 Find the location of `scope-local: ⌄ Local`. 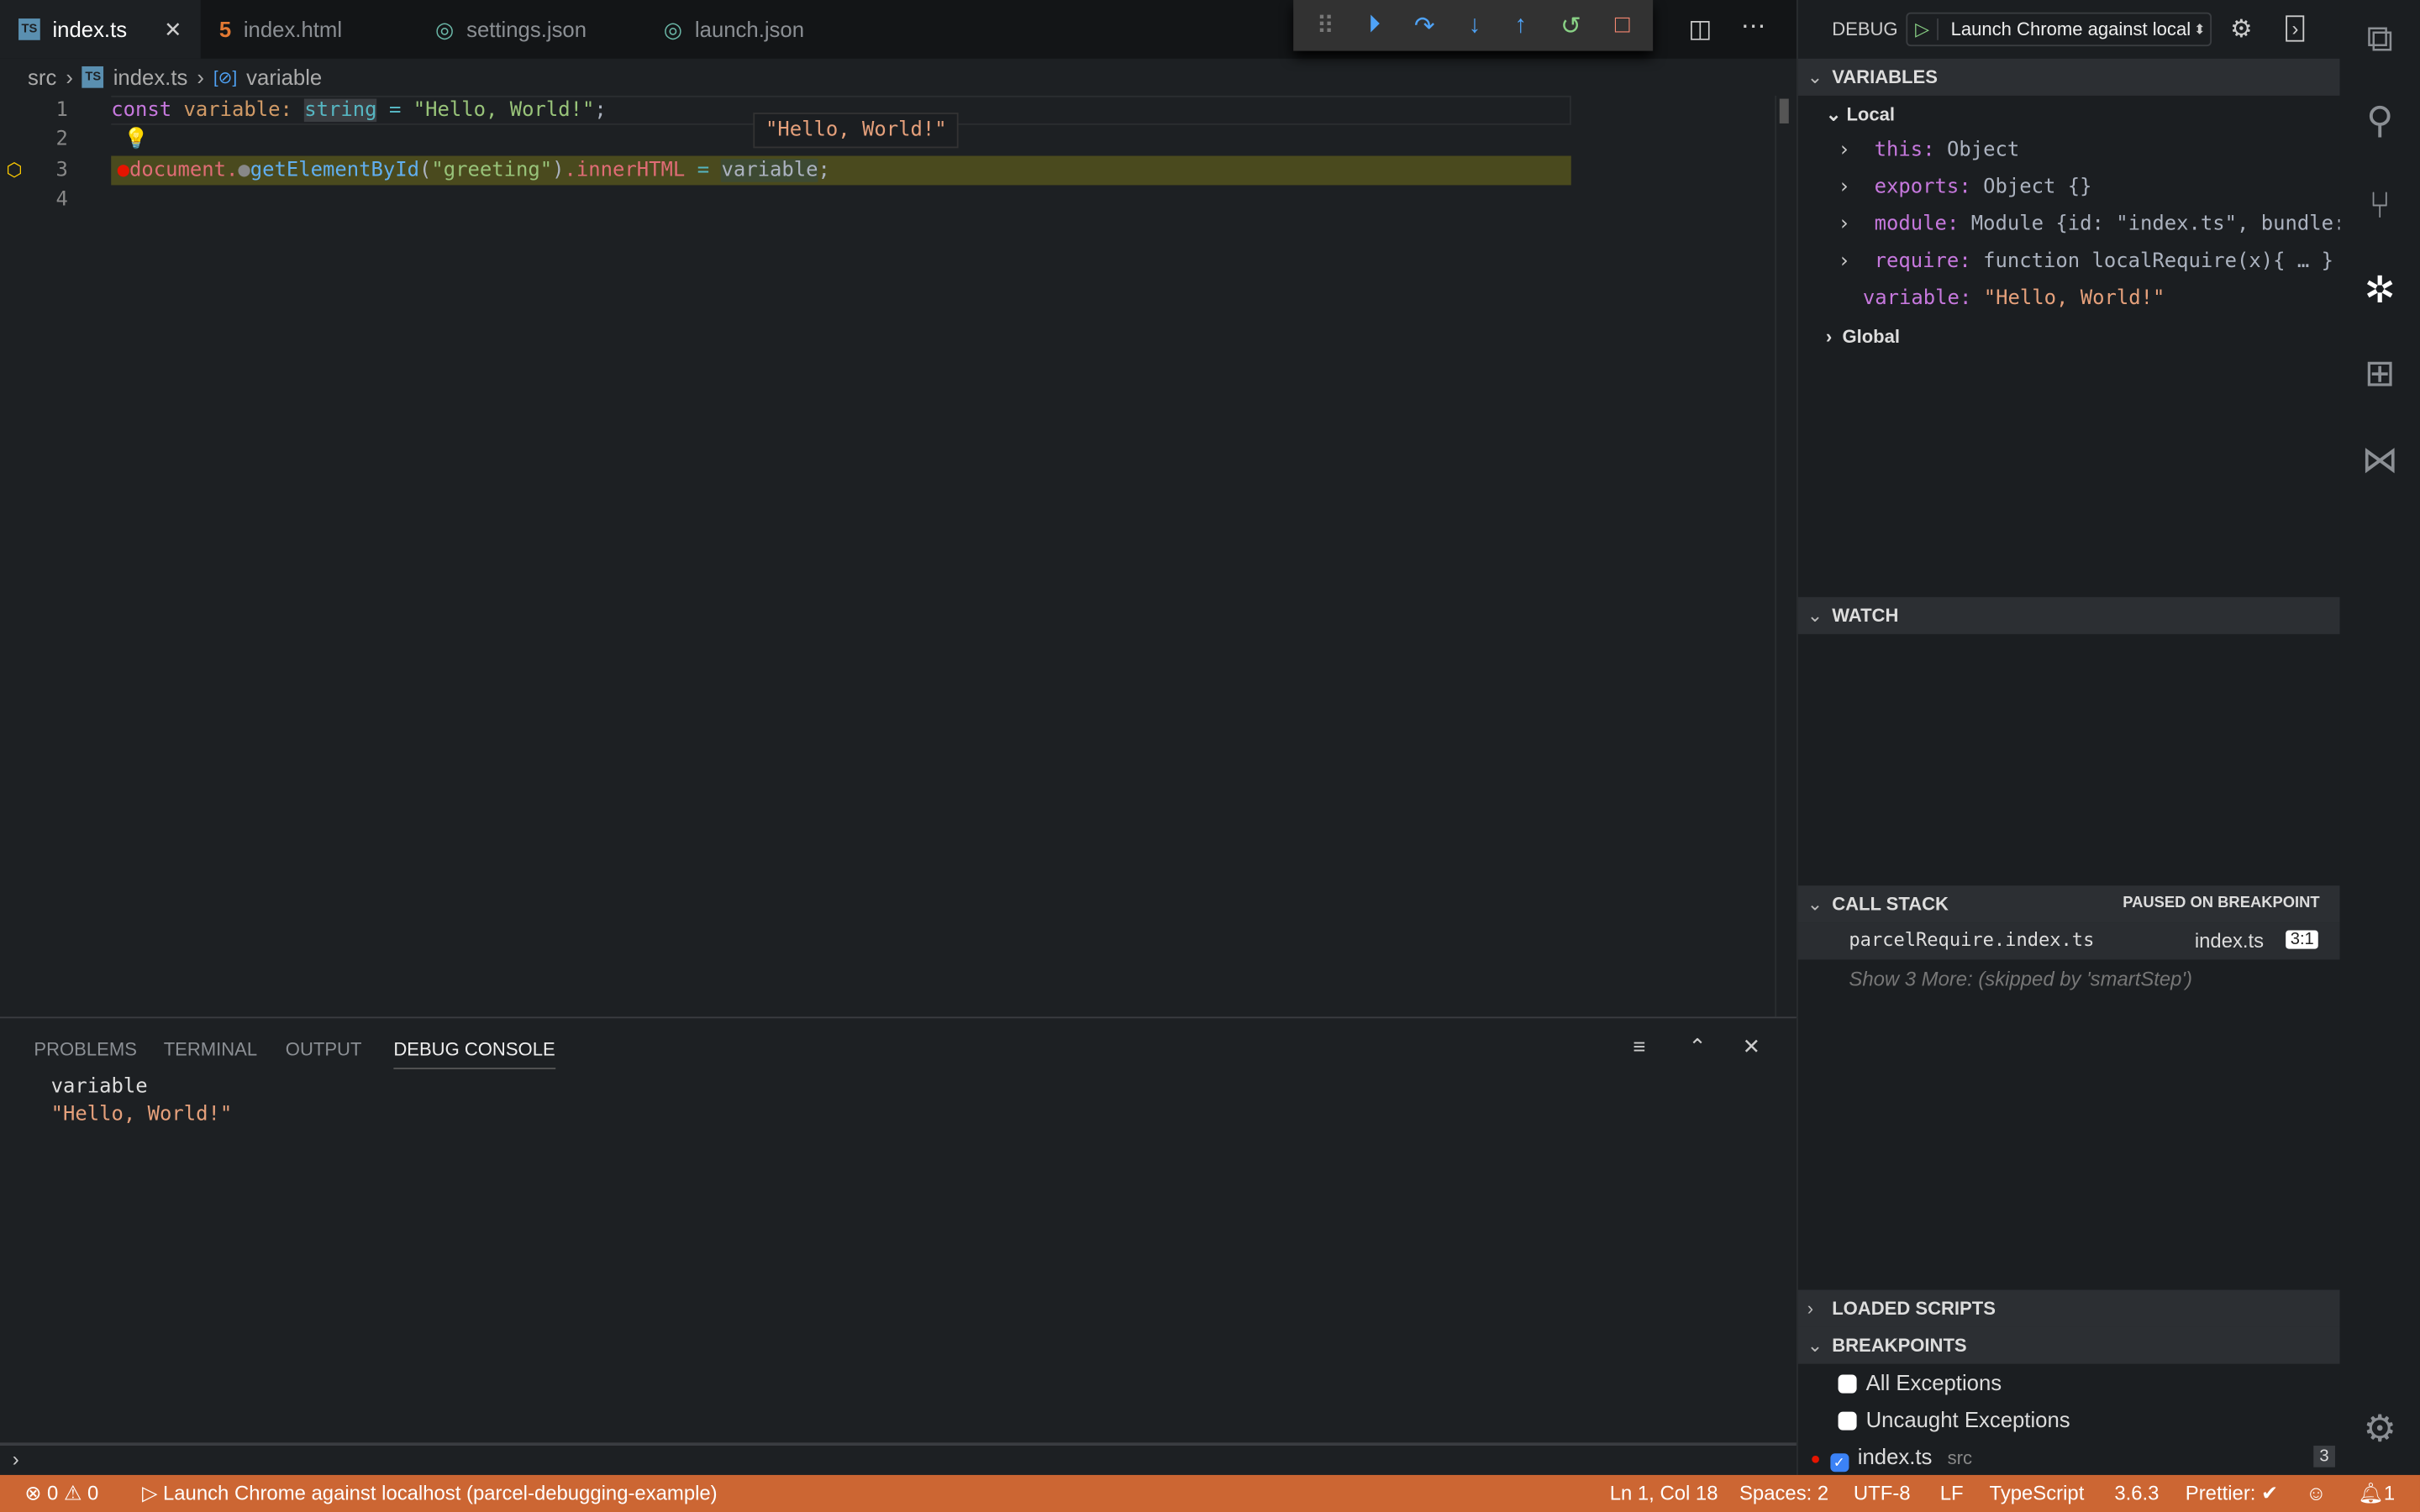

scope-local: ⌄ Local is located at coordinates (1861, 114).